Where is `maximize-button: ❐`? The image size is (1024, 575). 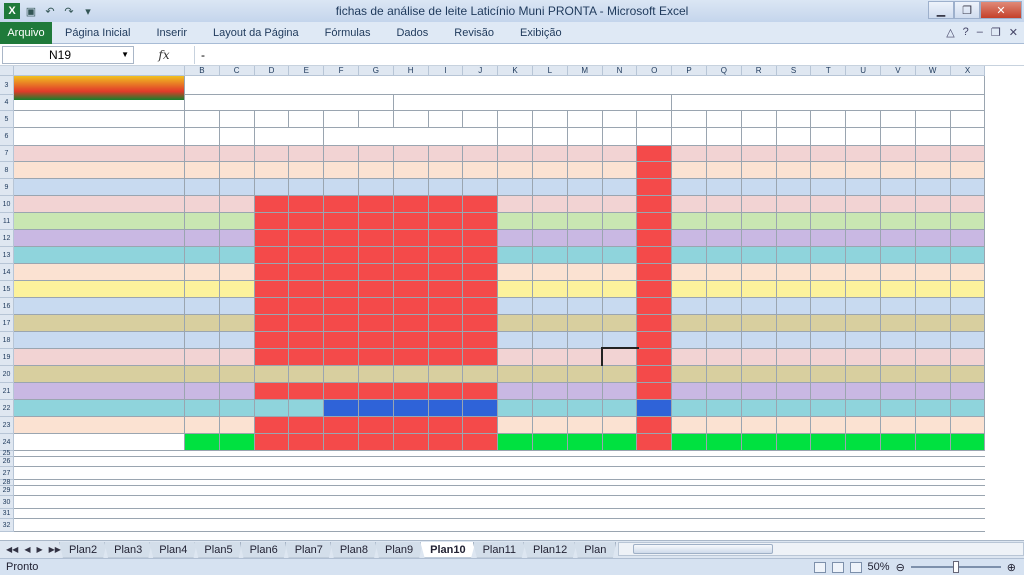
maximize-button: ❐ is located at coordinates (967, 10).